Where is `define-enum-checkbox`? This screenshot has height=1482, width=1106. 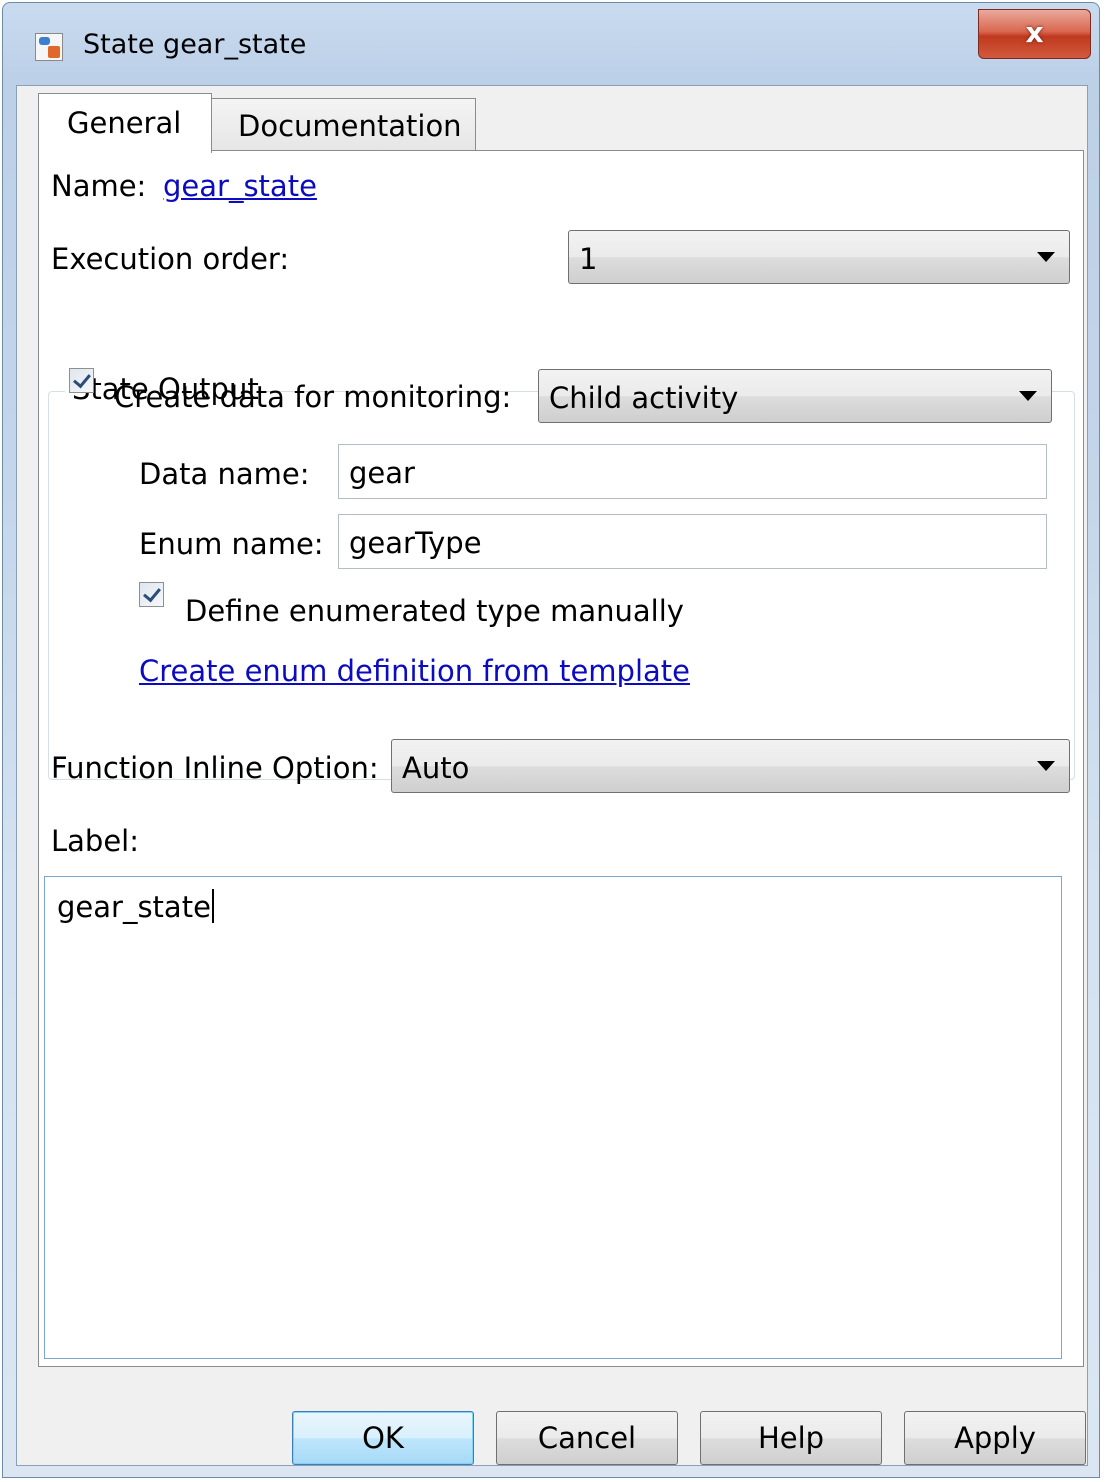
define-enum-checkbox is located at coordinates (151, 594).